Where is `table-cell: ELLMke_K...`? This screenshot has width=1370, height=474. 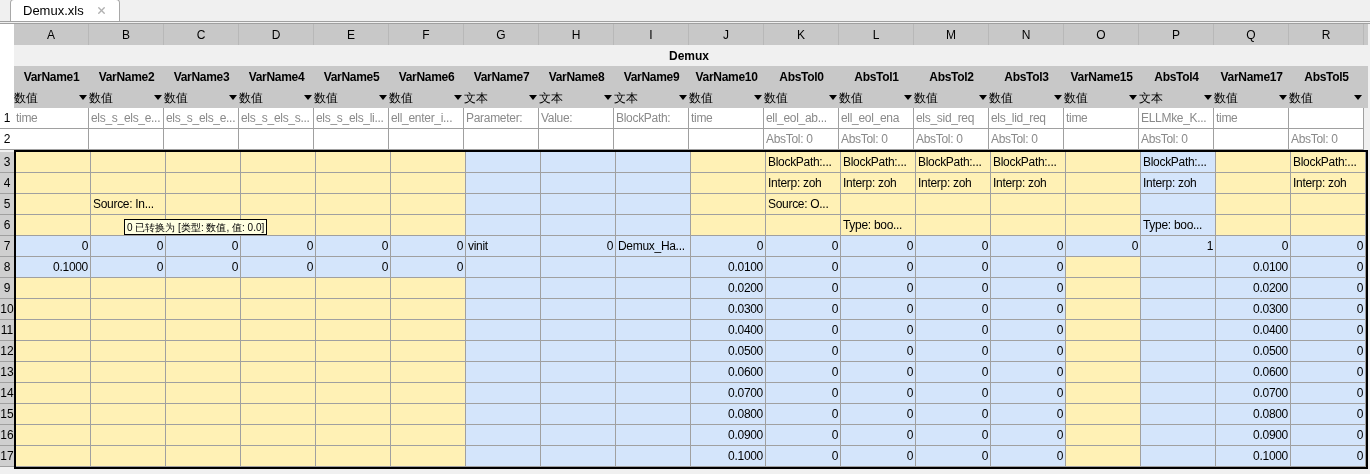 table-cell: ELLMke_K... is located at coordinates (1176, 118).